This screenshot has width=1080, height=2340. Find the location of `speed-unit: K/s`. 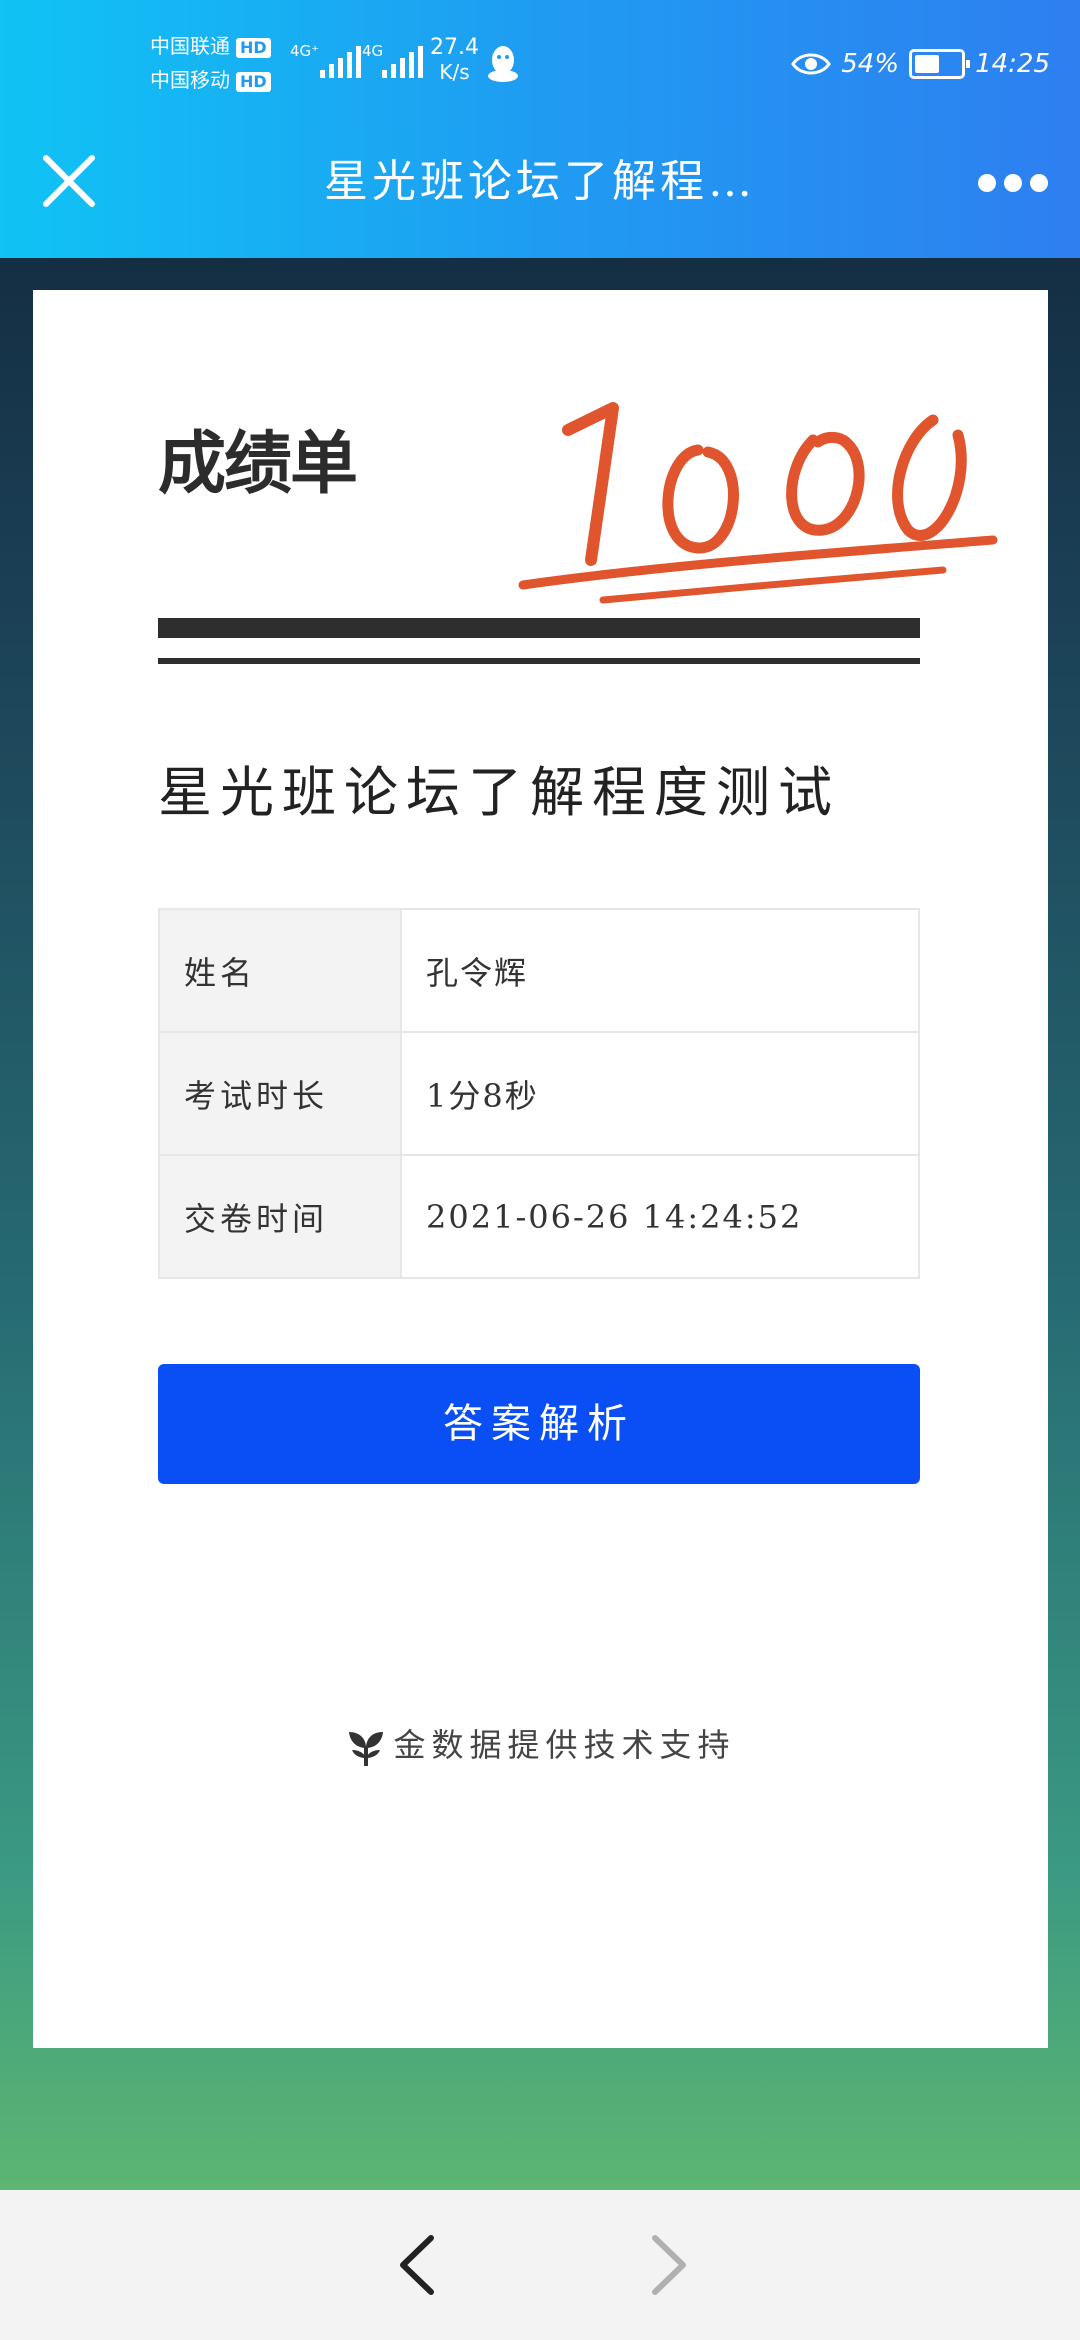

speed-unit: K/s is located at coordinates (454, 72).